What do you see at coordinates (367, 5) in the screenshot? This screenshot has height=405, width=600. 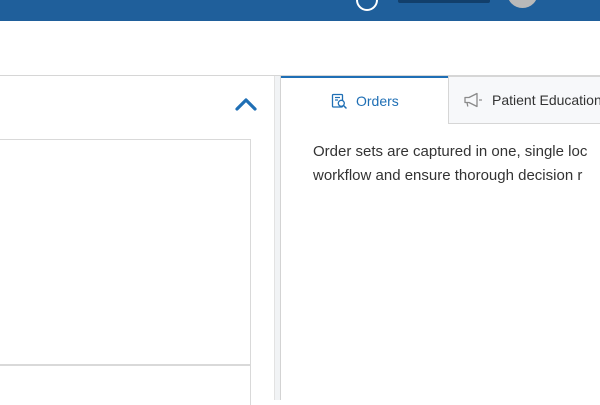 I see `help-icon` at bounding box center [367, 5].